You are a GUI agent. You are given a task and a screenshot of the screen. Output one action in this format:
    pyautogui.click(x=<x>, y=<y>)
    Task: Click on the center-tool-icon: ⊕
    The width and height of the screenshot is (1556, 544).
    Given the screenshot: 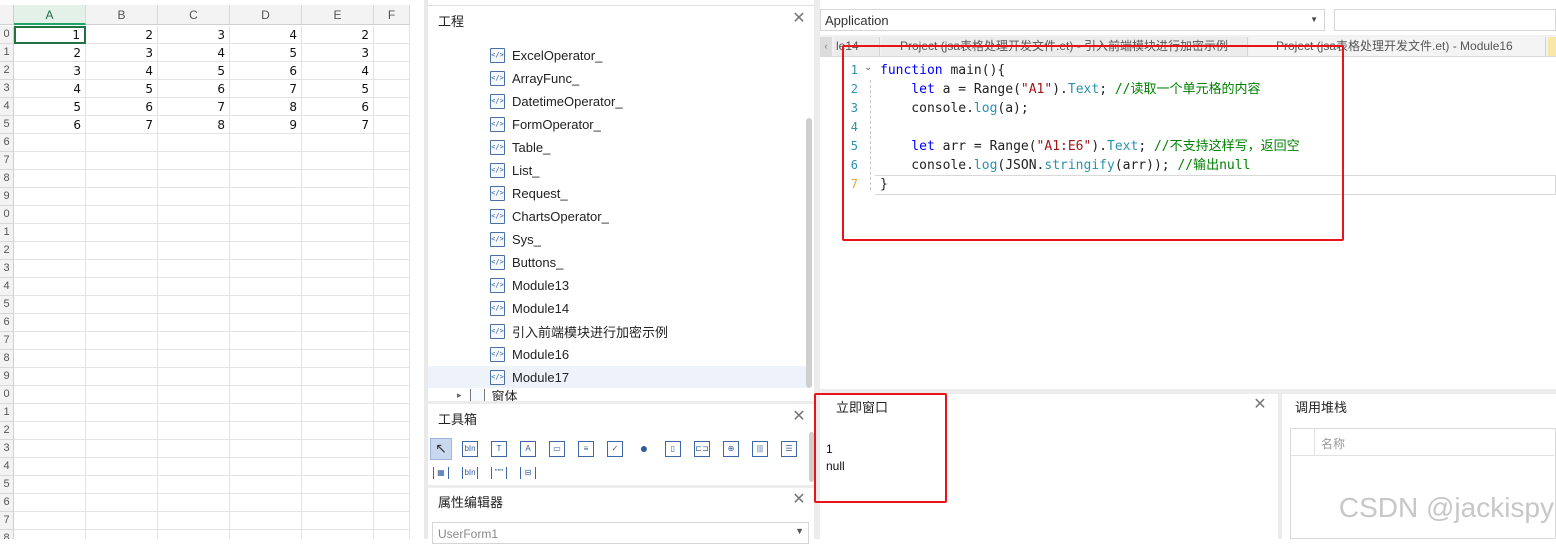 What is the action you would take?
    pyautogui.click(x=731, y=449)
    